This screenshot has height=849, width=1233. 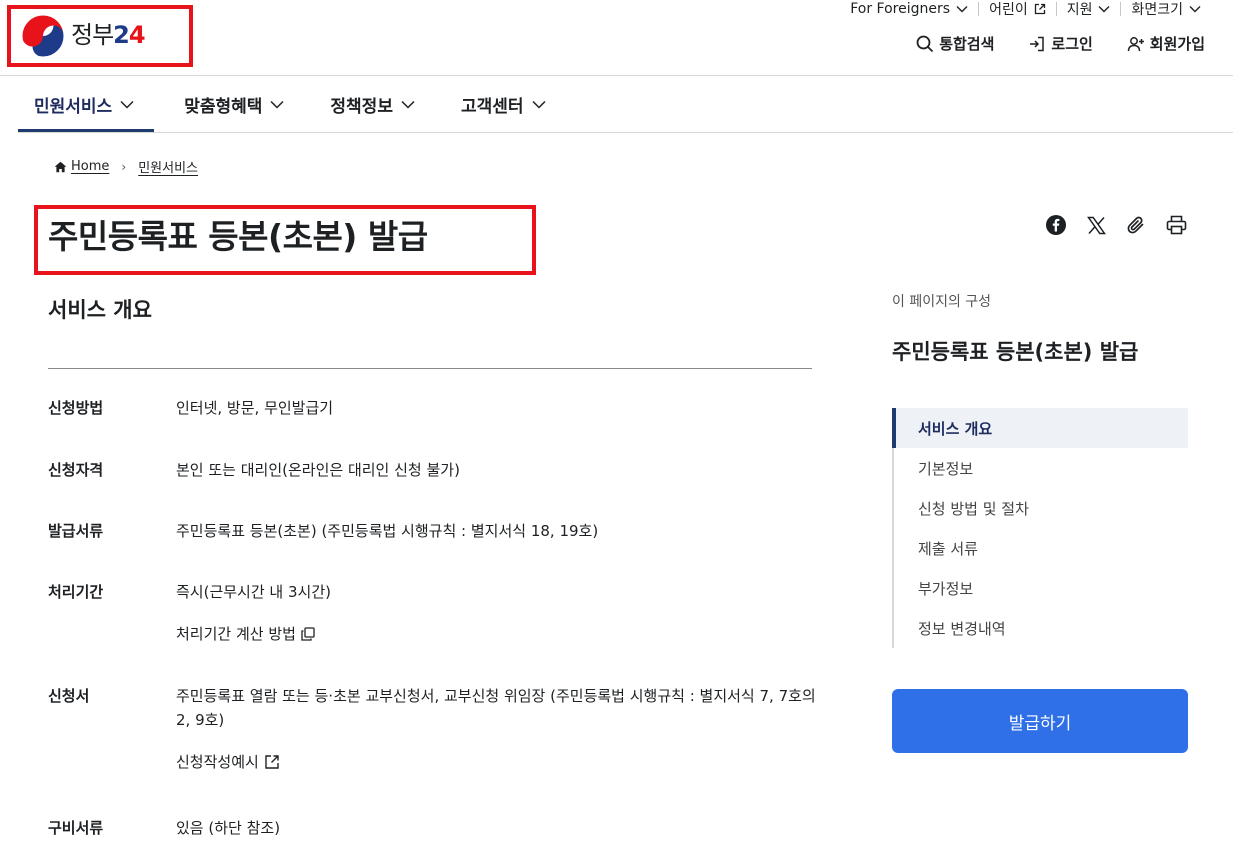 I want to click on section-divider, so click(x=430, y=368).